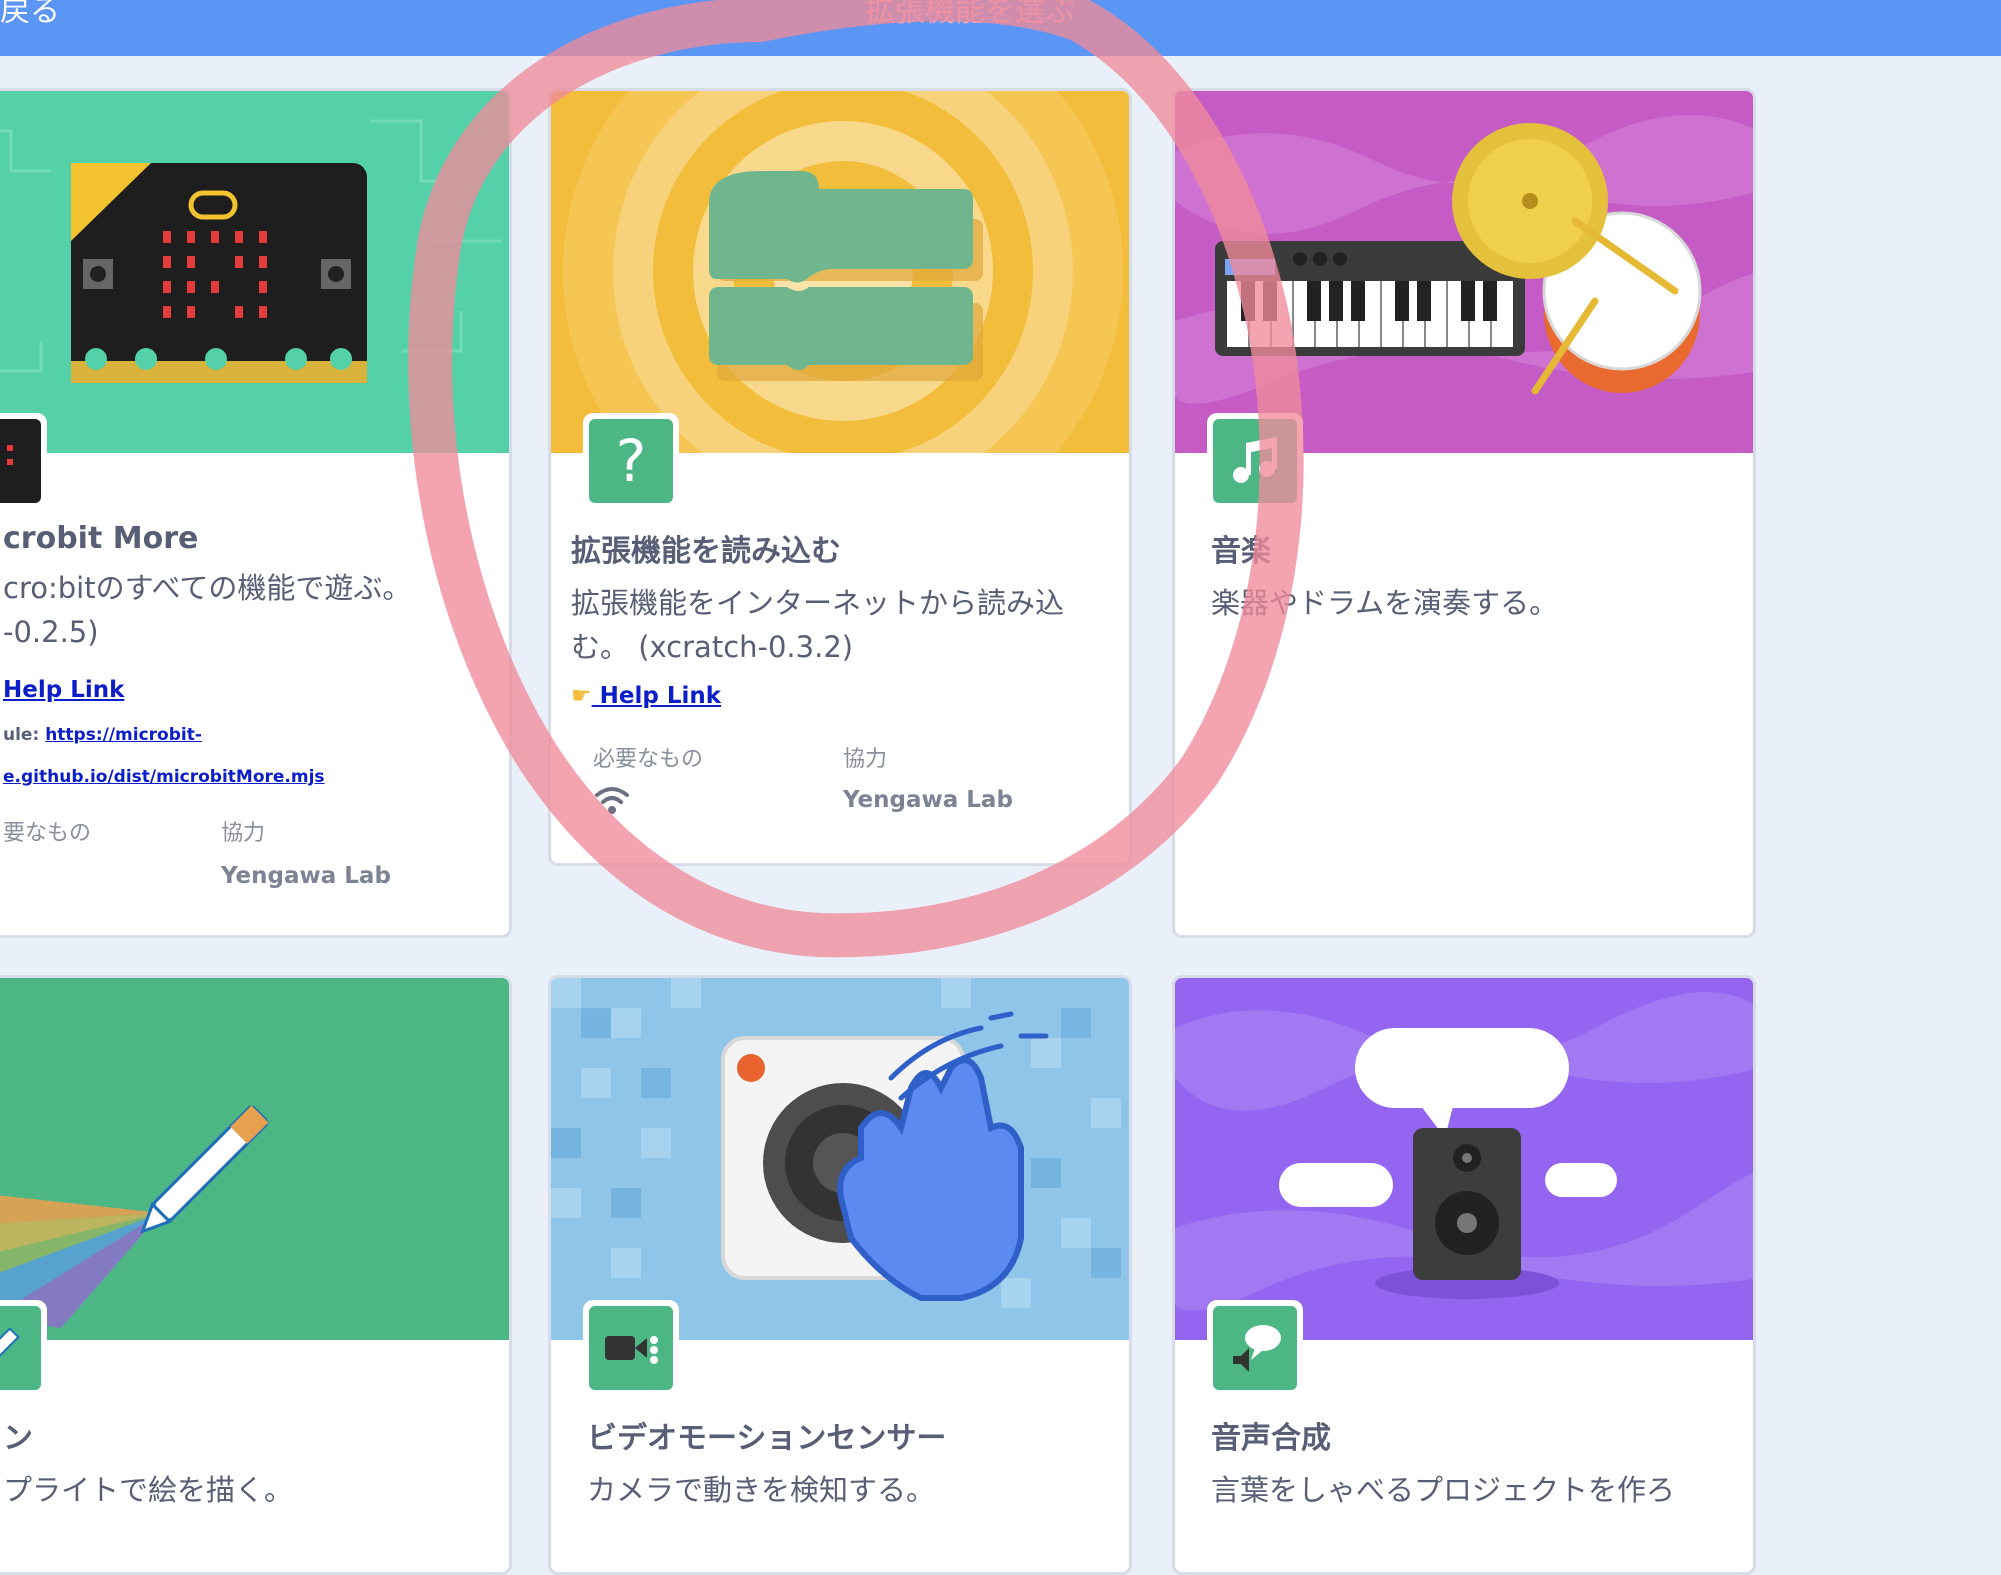  What do you see at coordinates (712, 647) in the screenshot?
I see `description-line: む。 (xcratch-0.3.2)` at bounding box center [712, 647].